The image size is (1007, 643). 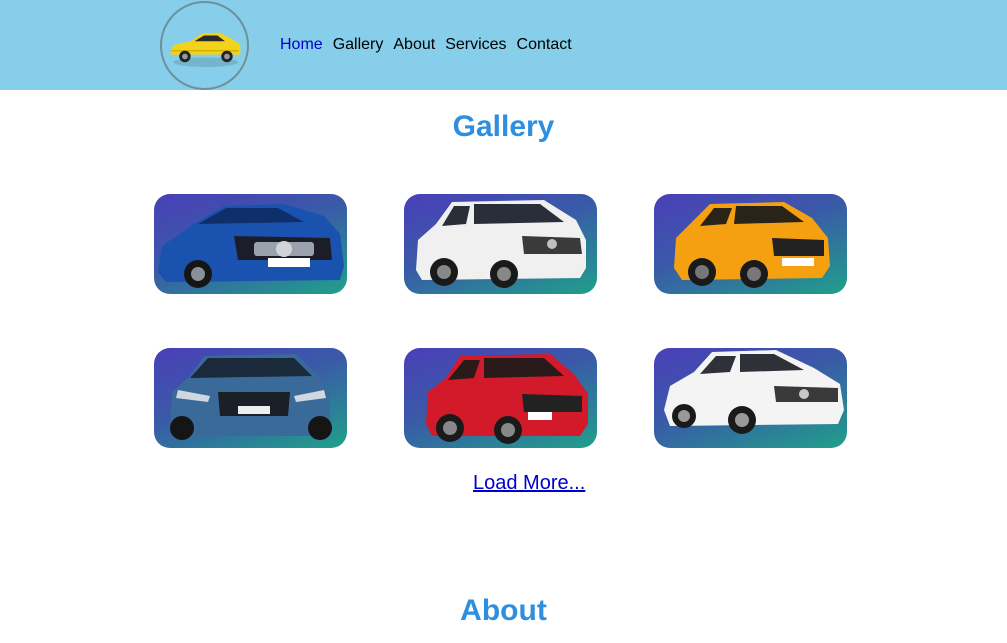 I want to click on blue-electric-suv-car-icon, so click(x=251, y=397).